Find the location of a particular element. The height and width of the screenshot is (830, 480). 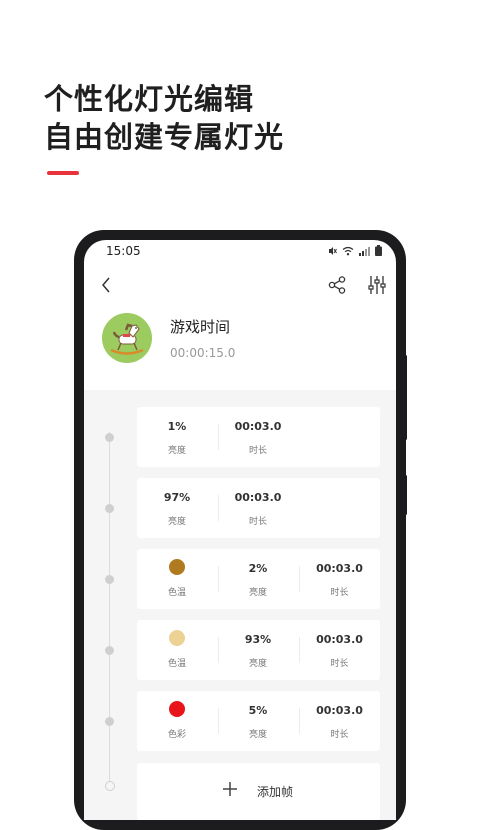

share-icon is located at coordinates (337, 285).